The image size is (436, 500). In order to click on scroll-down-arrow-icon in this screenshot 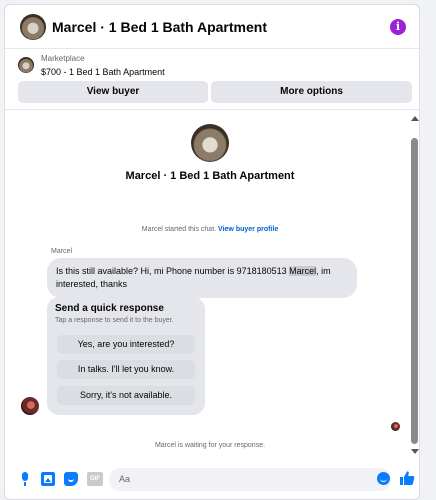, I will do `click(415, 451)`.